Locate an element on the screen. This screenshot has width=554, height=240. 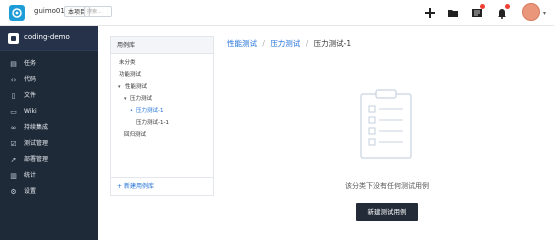
sidebar-item-test-management: ☑ 测试管理 is located at coordinates (49, 144).